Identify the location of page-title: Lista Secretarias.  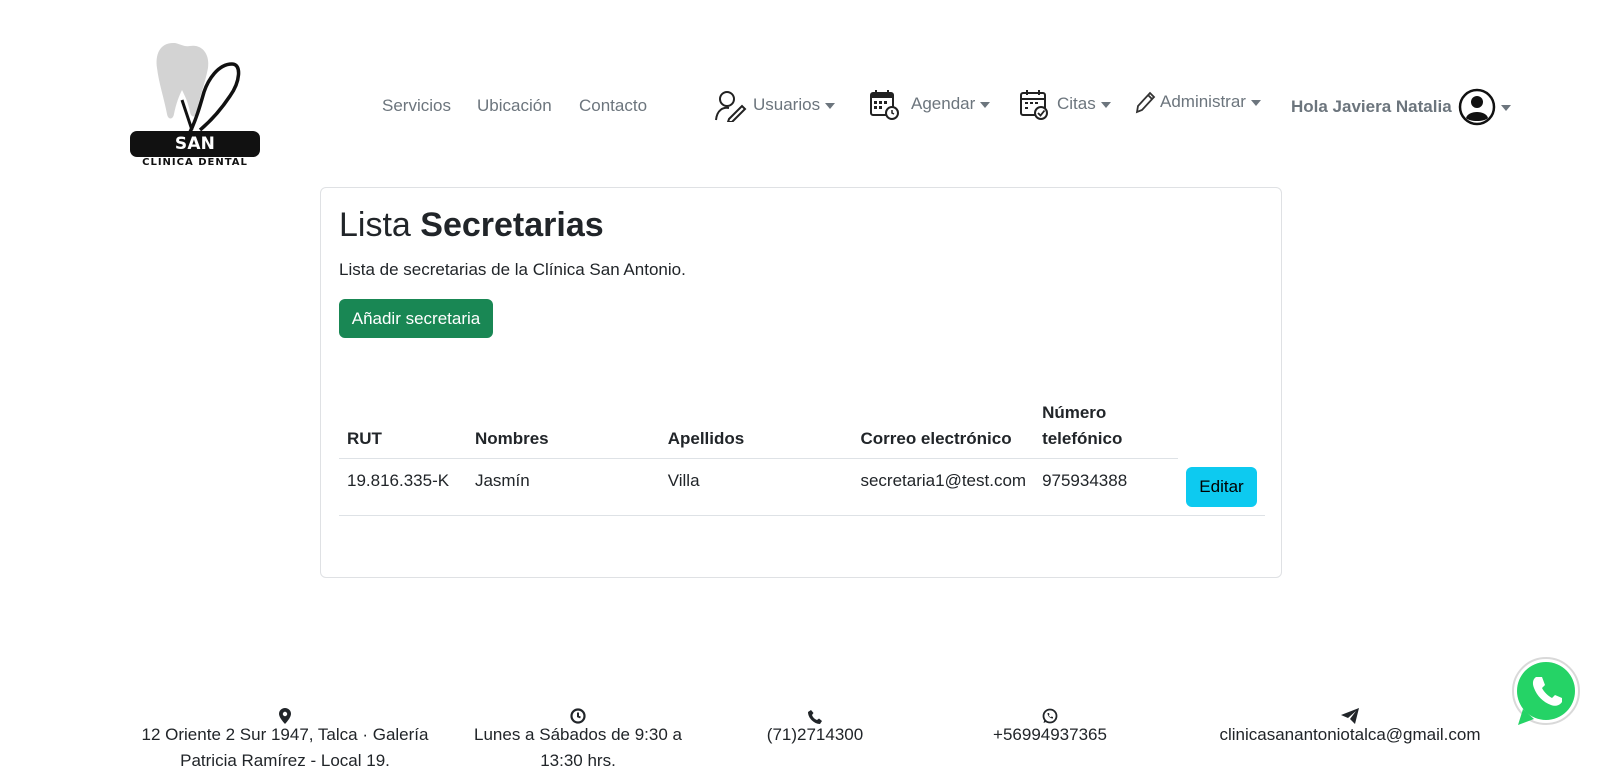
(471, 225).